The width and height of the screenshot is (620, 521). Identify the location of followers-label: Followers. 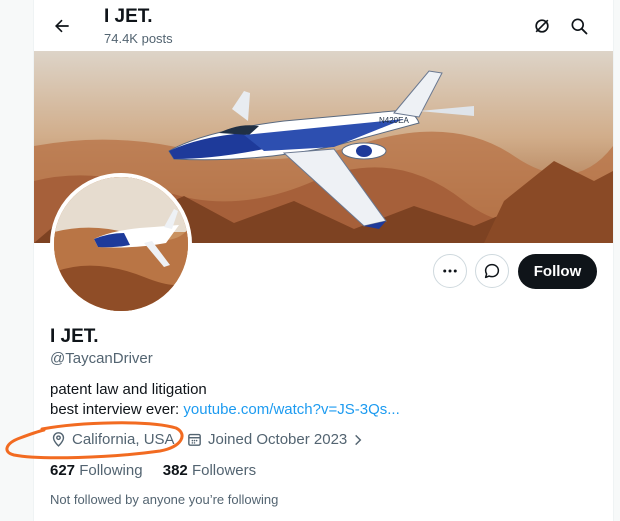
(224, 470).